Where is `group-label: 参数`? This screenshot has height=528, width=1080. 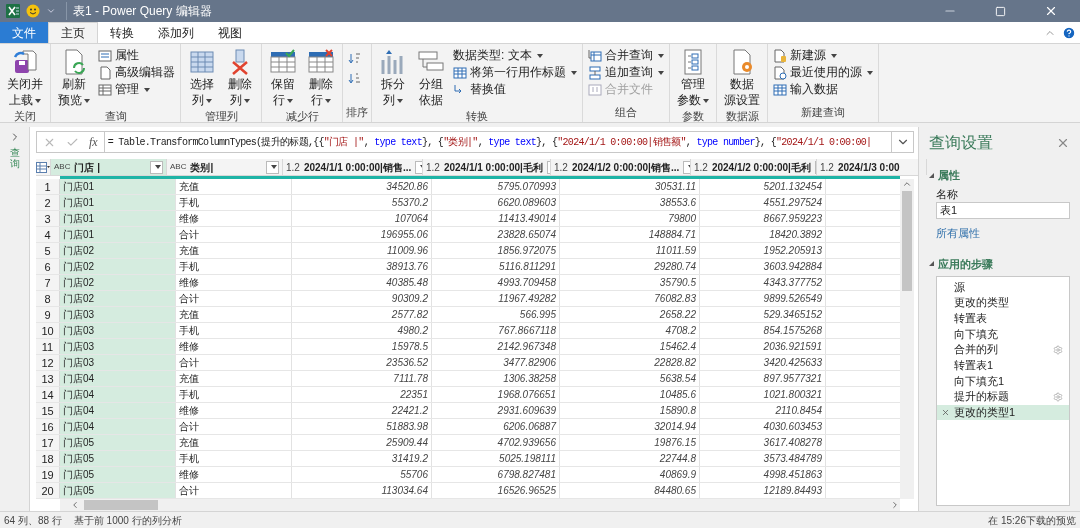 group-label: 参数 is located at coordinates (693, 116).